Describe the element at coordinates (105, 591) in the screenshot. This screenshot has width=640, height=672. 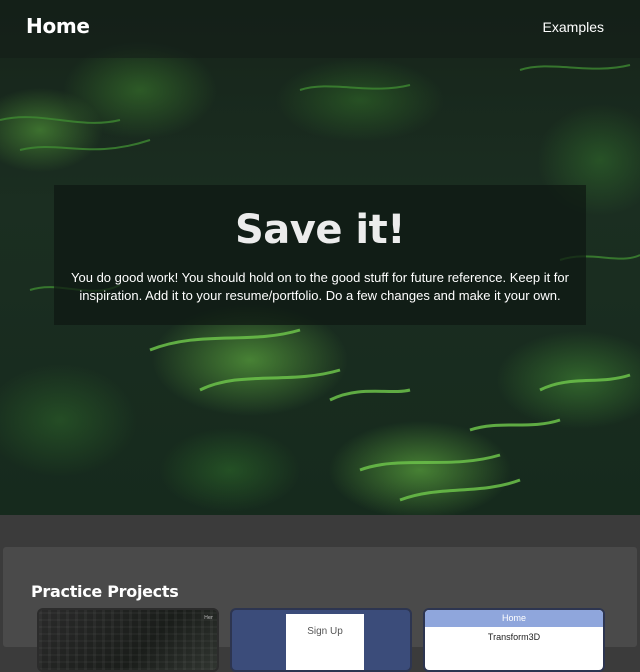
I see `section-title: Practice Projects` at that location.